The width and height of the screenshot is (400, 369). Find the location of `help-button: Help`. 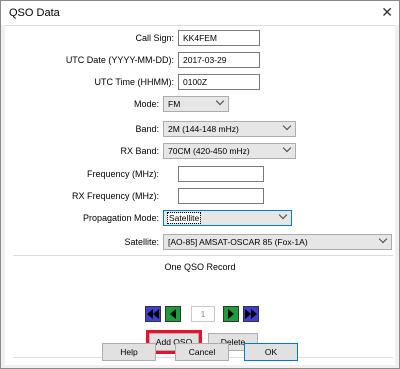

help-button: Help is located at coordinates (129, 352).